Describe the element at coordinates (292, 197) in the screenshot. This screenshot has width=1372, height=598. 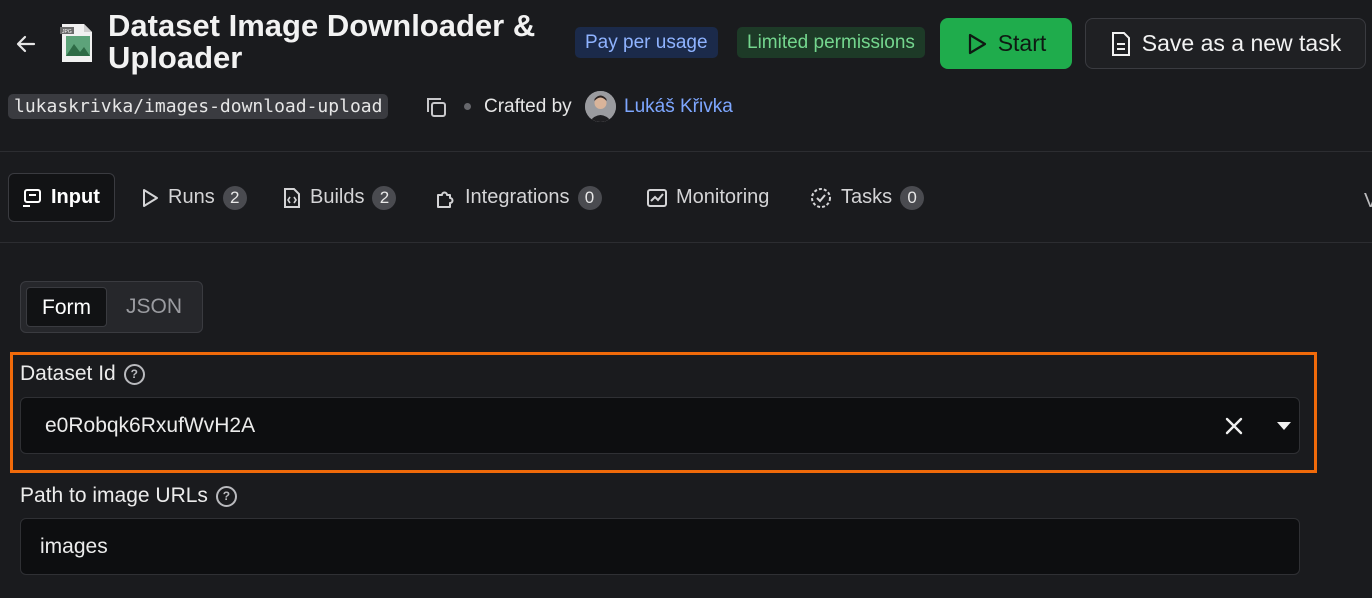
I see `build-file-icon` at that location.